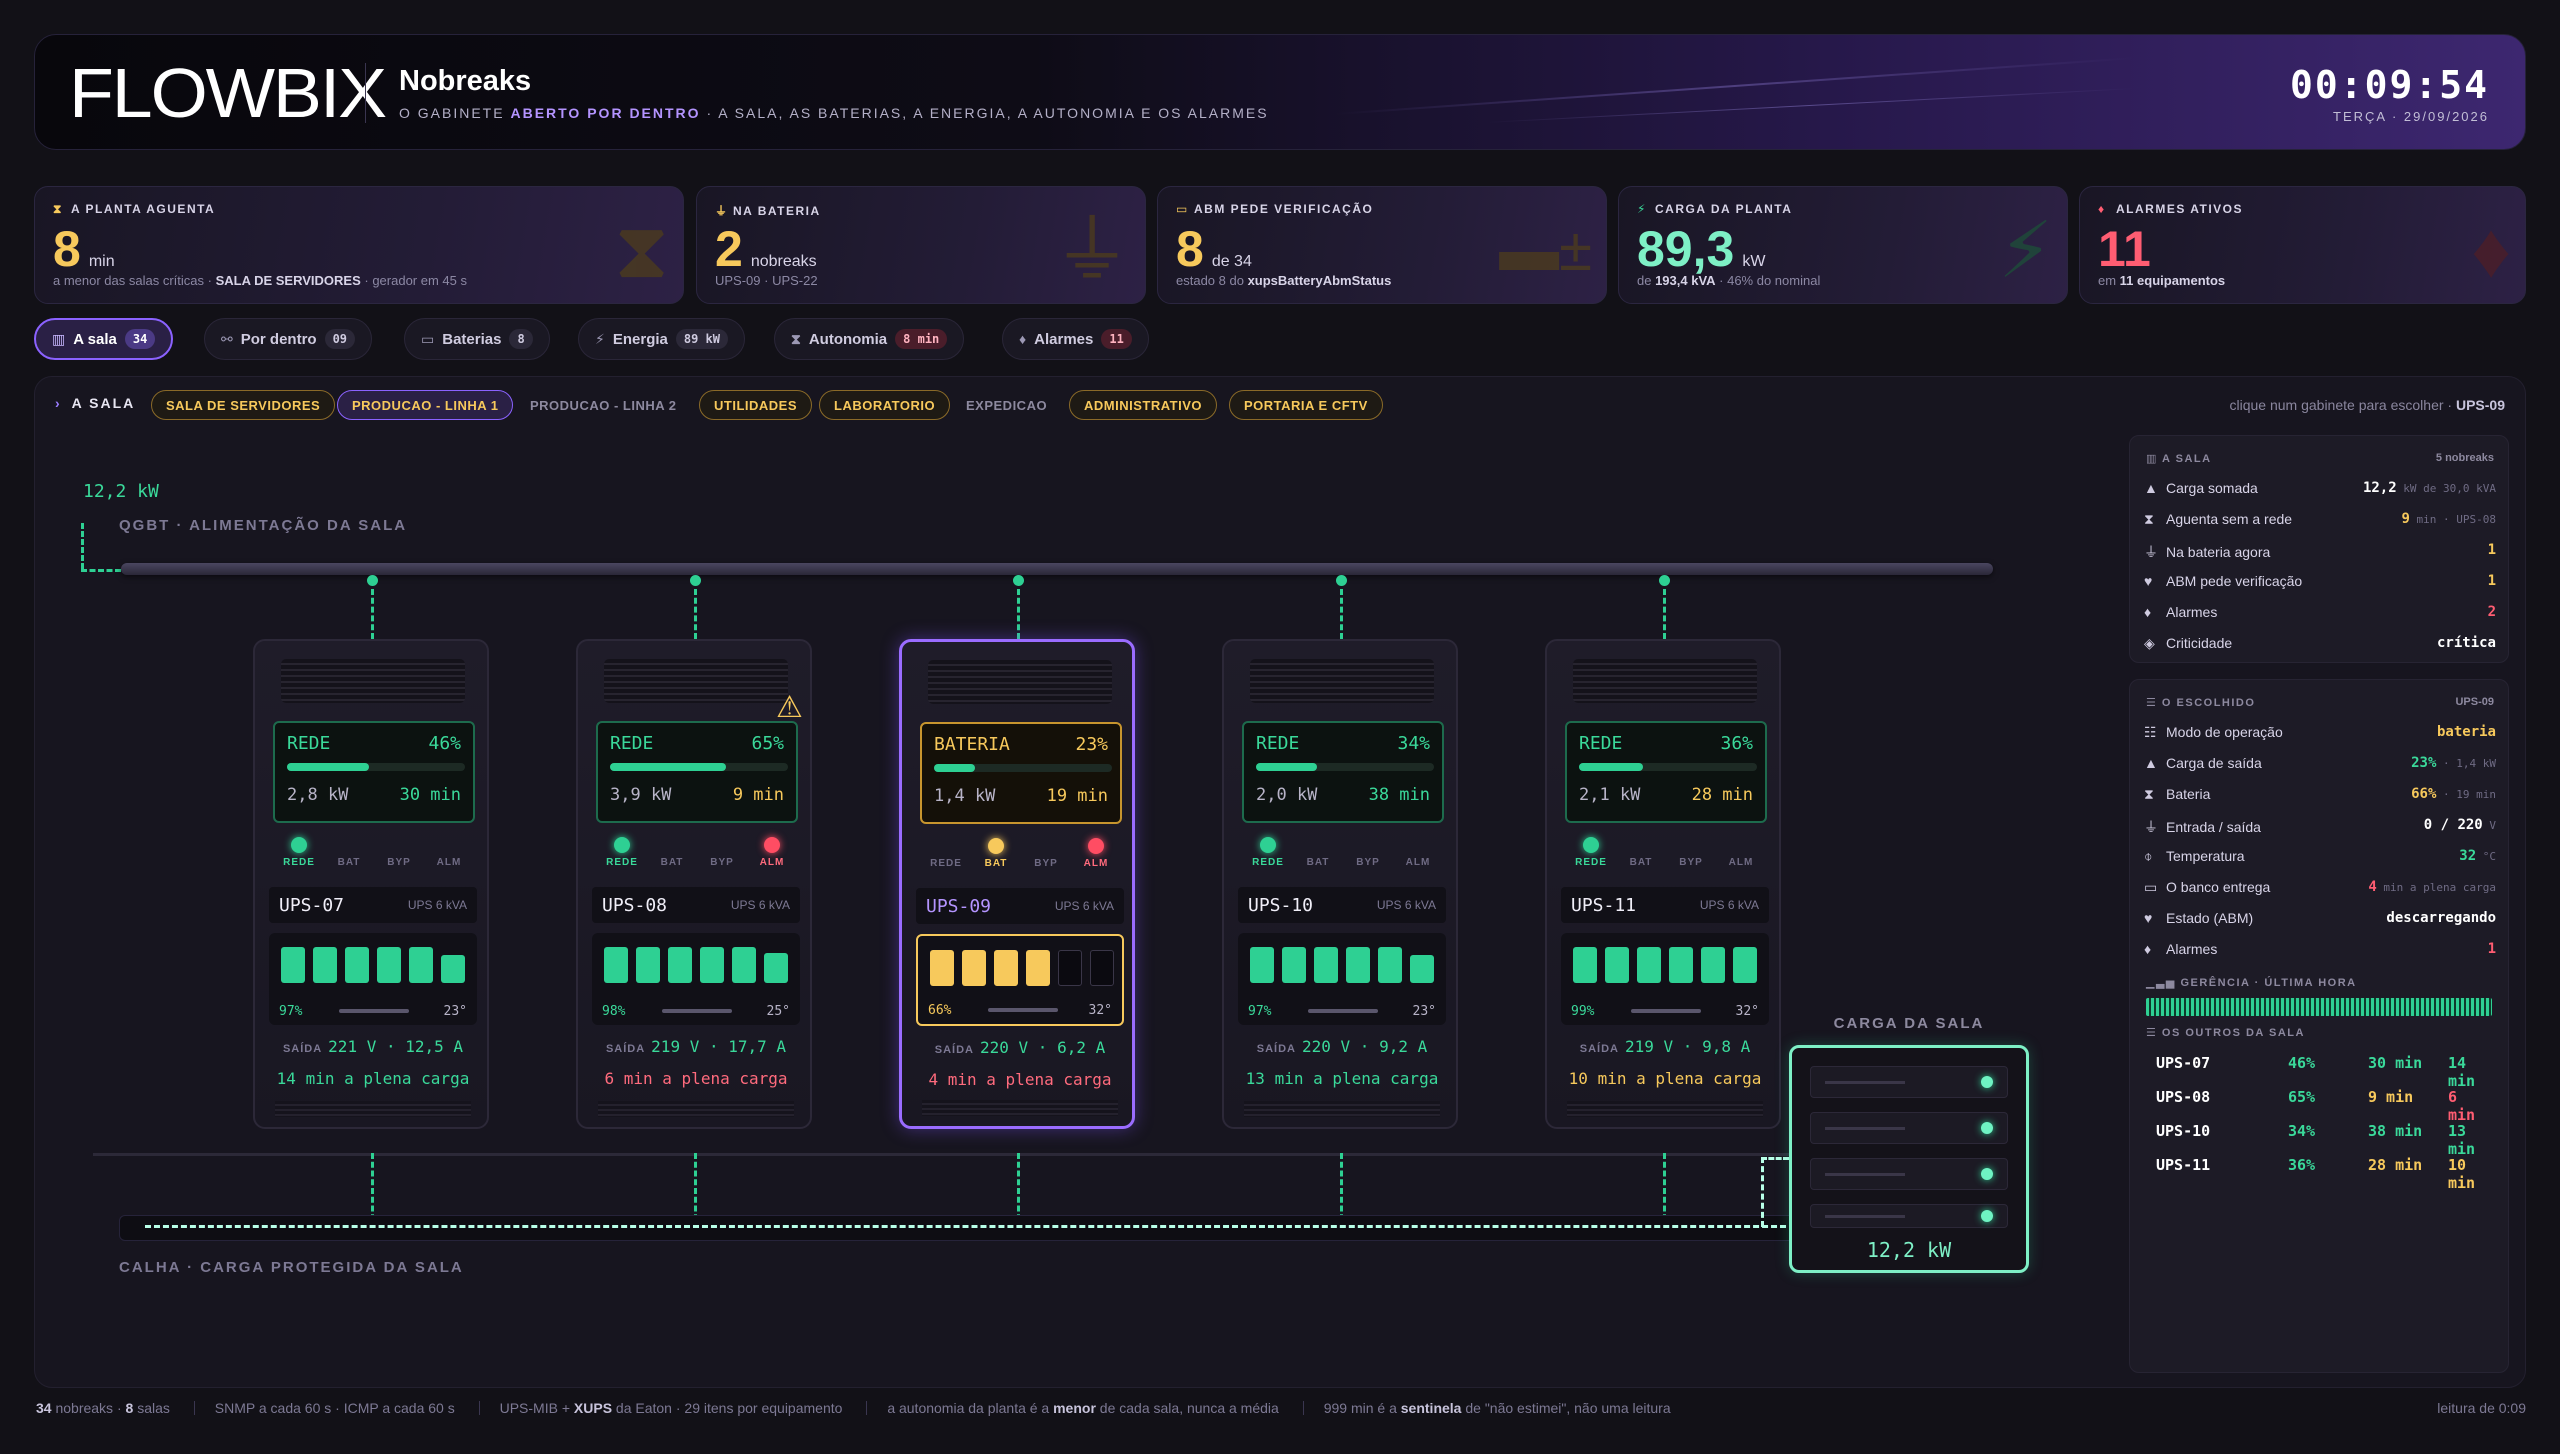 The image size is (2560, 1454). What do you see at coordinates (696, 979) in the screenshot?
I see `battery-bank: 98% 25°` at bounding box center [696, 979].